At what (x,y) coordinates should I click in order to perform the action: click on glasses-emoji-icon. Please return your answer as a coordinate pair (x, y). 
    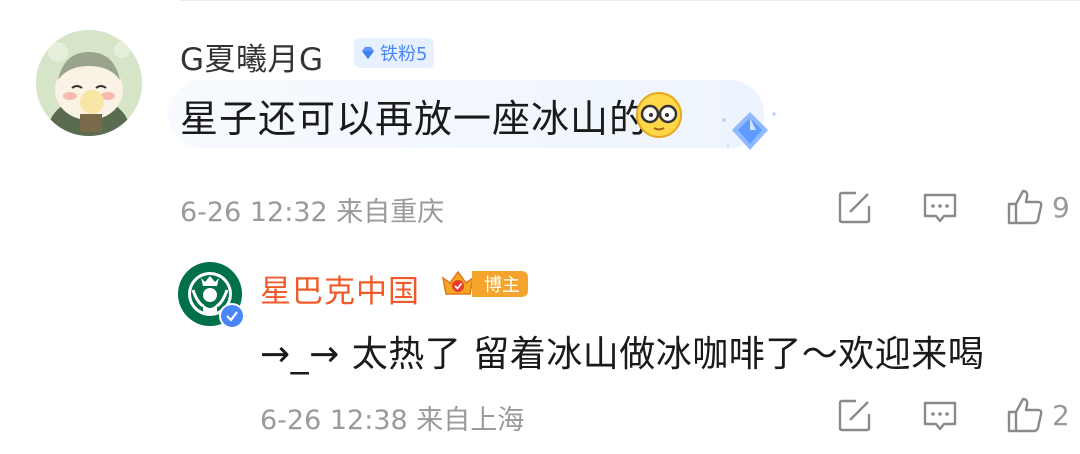
    Looking at the image, I should click on (659, 115).